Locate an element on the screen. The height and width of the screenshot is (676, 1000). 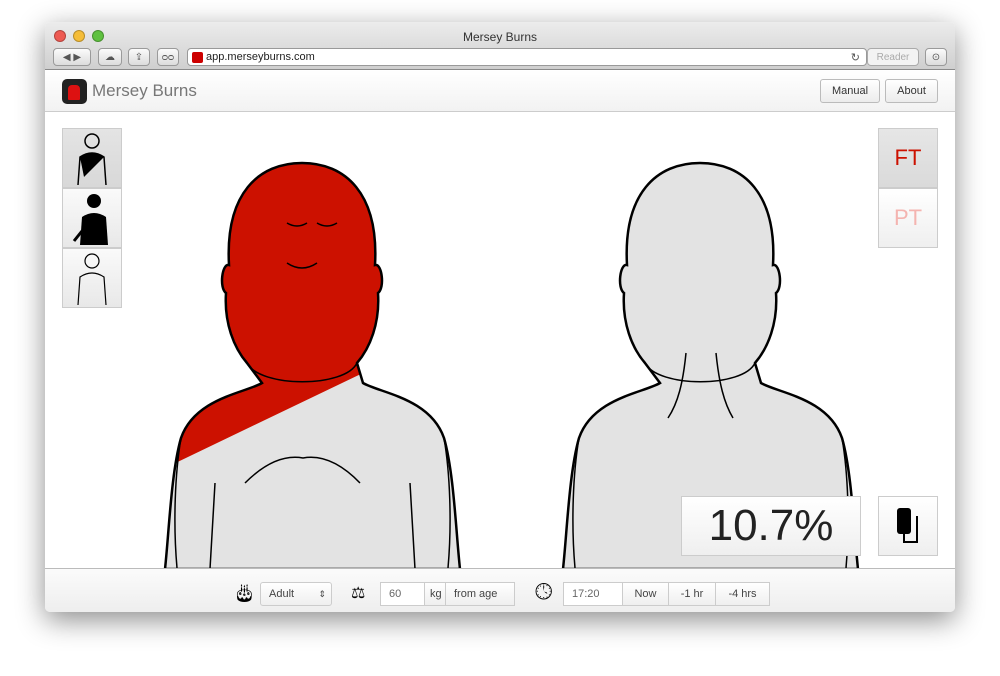
from-age-button: from age is located at coordinates (480, 594).